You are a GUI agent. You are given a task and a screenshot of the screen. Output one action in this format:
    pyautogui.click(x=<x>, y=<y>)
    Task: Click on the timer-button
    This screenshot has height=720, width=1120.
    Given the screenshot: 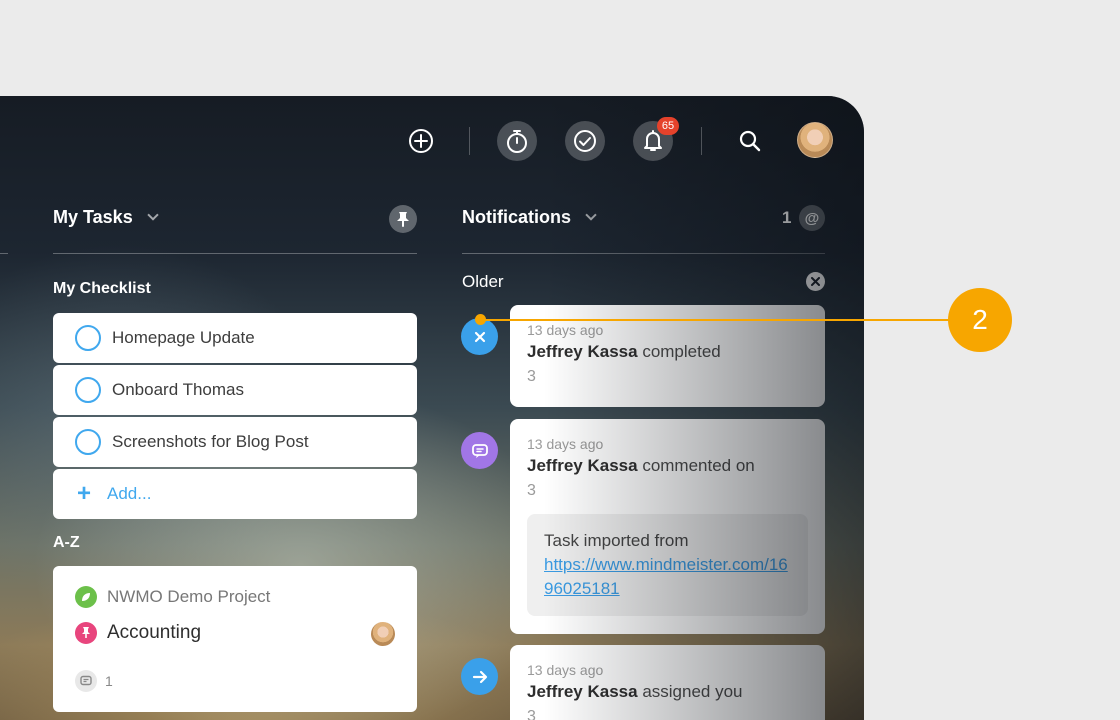 What is the action you would take?
    pyautogui.click(x=517, y=141)
    